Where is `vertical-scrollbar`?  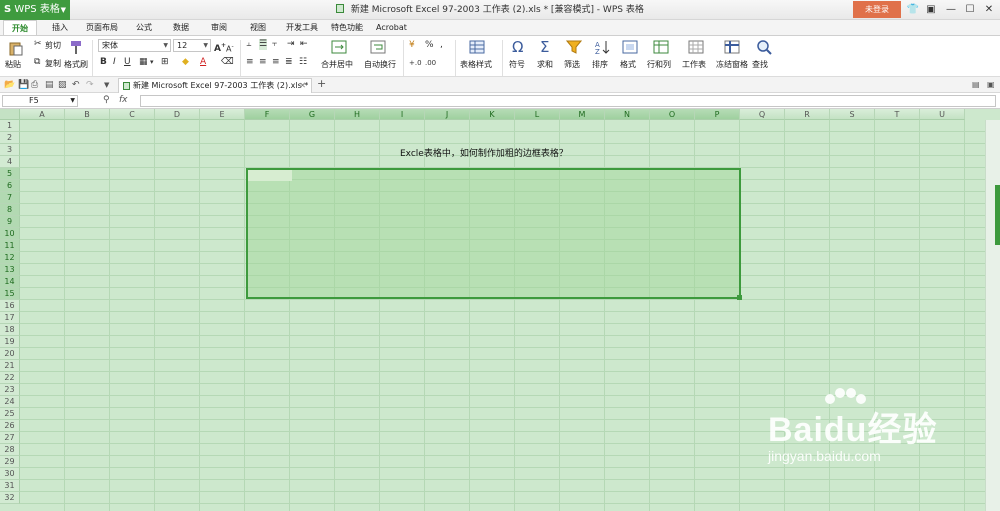 vertical-scrollbar is located at coordinates (992, 315).